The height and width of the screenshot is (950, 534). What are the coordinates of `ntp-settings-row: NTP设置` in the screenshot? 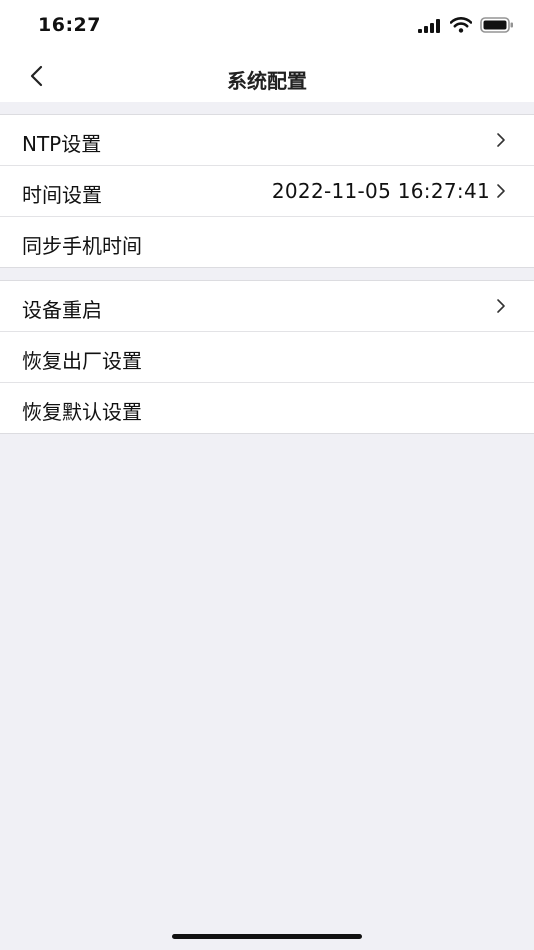 It's located at (267, 140).